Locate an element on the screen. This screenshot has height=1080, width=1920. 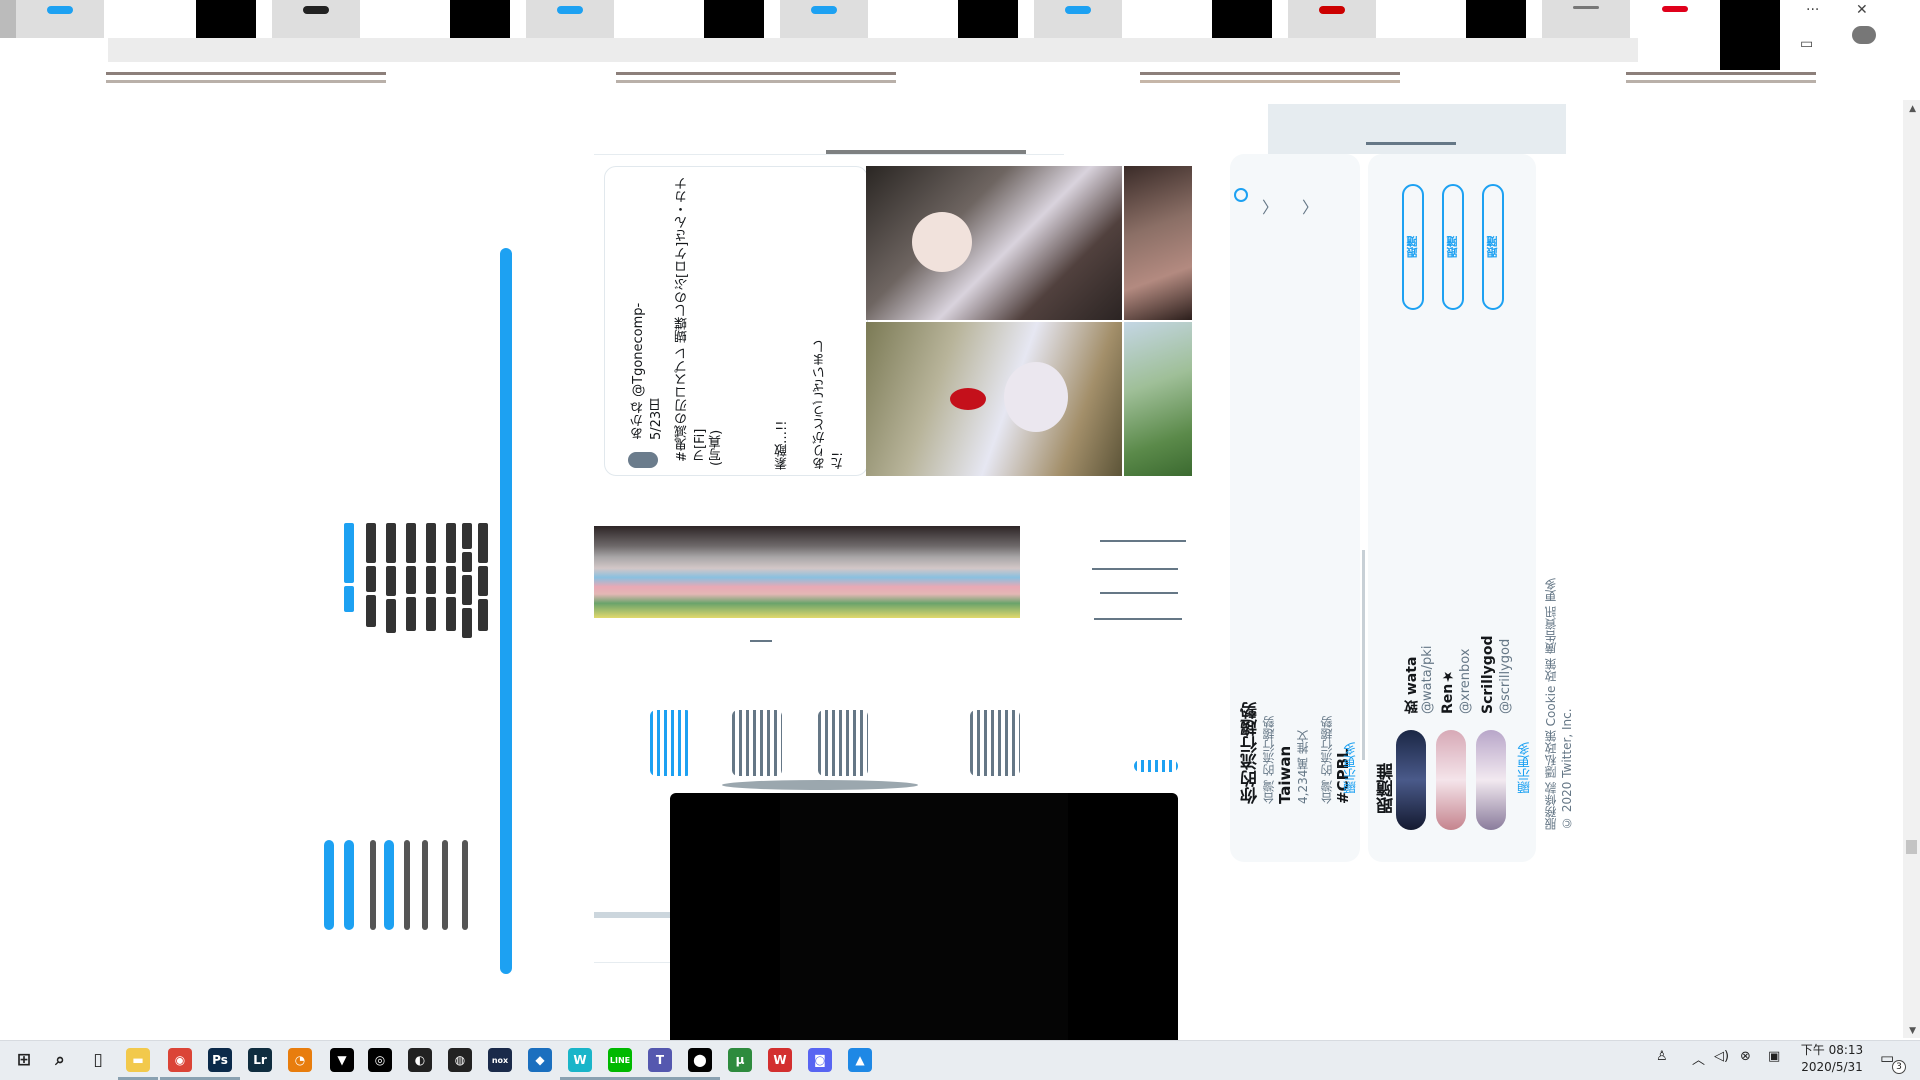
action-divider is located at coordinates (820, 785).